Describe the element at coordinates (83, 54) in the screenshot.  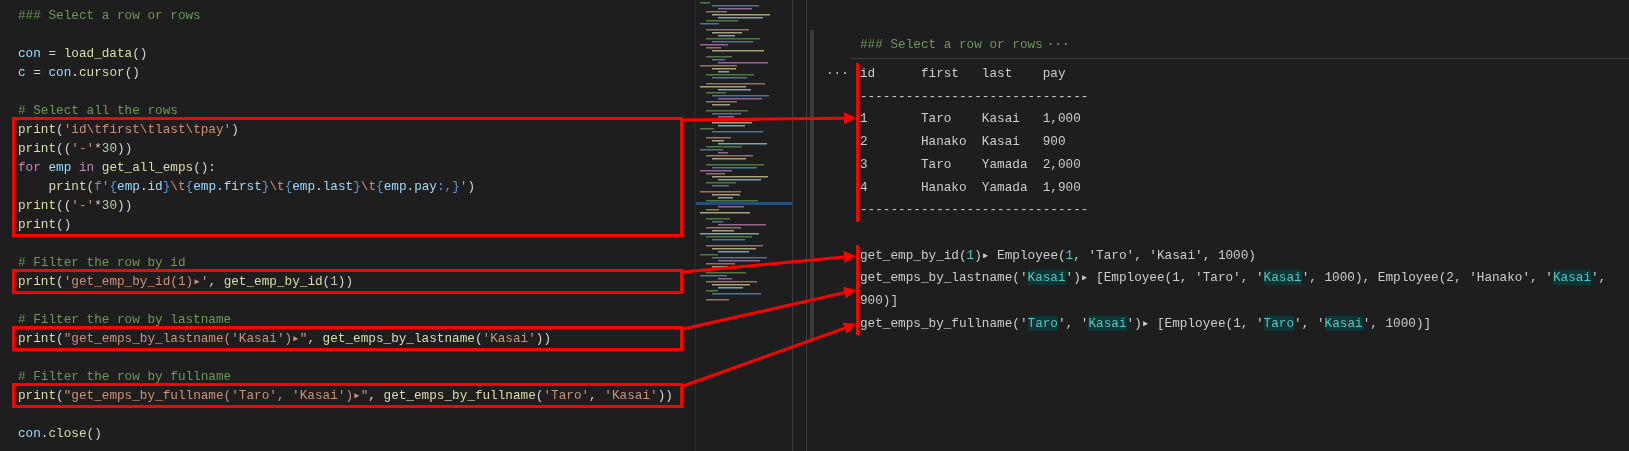
I see `code-line: con = load_data()` at that location.